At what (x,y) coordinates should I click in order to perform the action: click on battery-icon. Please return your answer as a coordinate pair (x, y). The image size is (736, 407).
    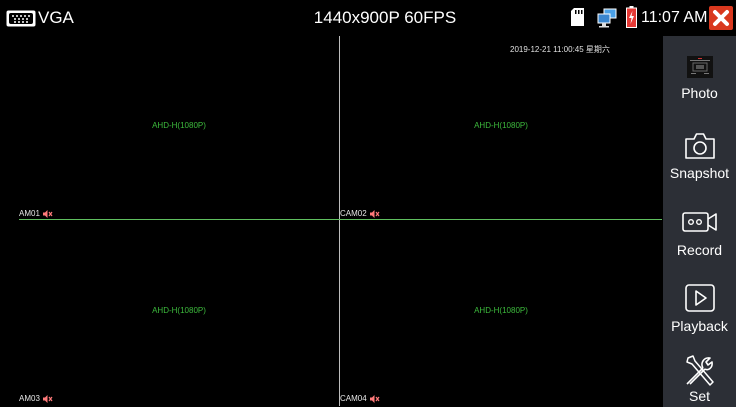
    Looking at the image, I should click on (631, 17).